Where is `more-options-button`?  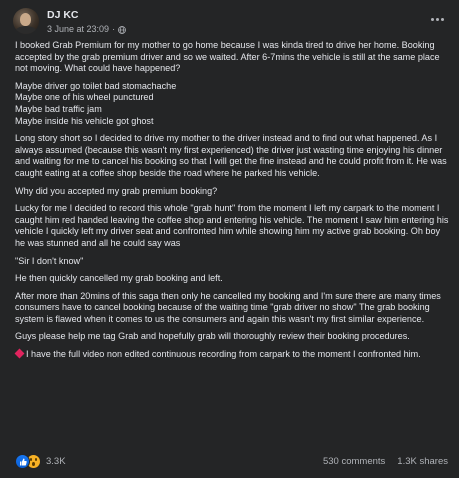 more-options-button is located at coordinates (437, 19).